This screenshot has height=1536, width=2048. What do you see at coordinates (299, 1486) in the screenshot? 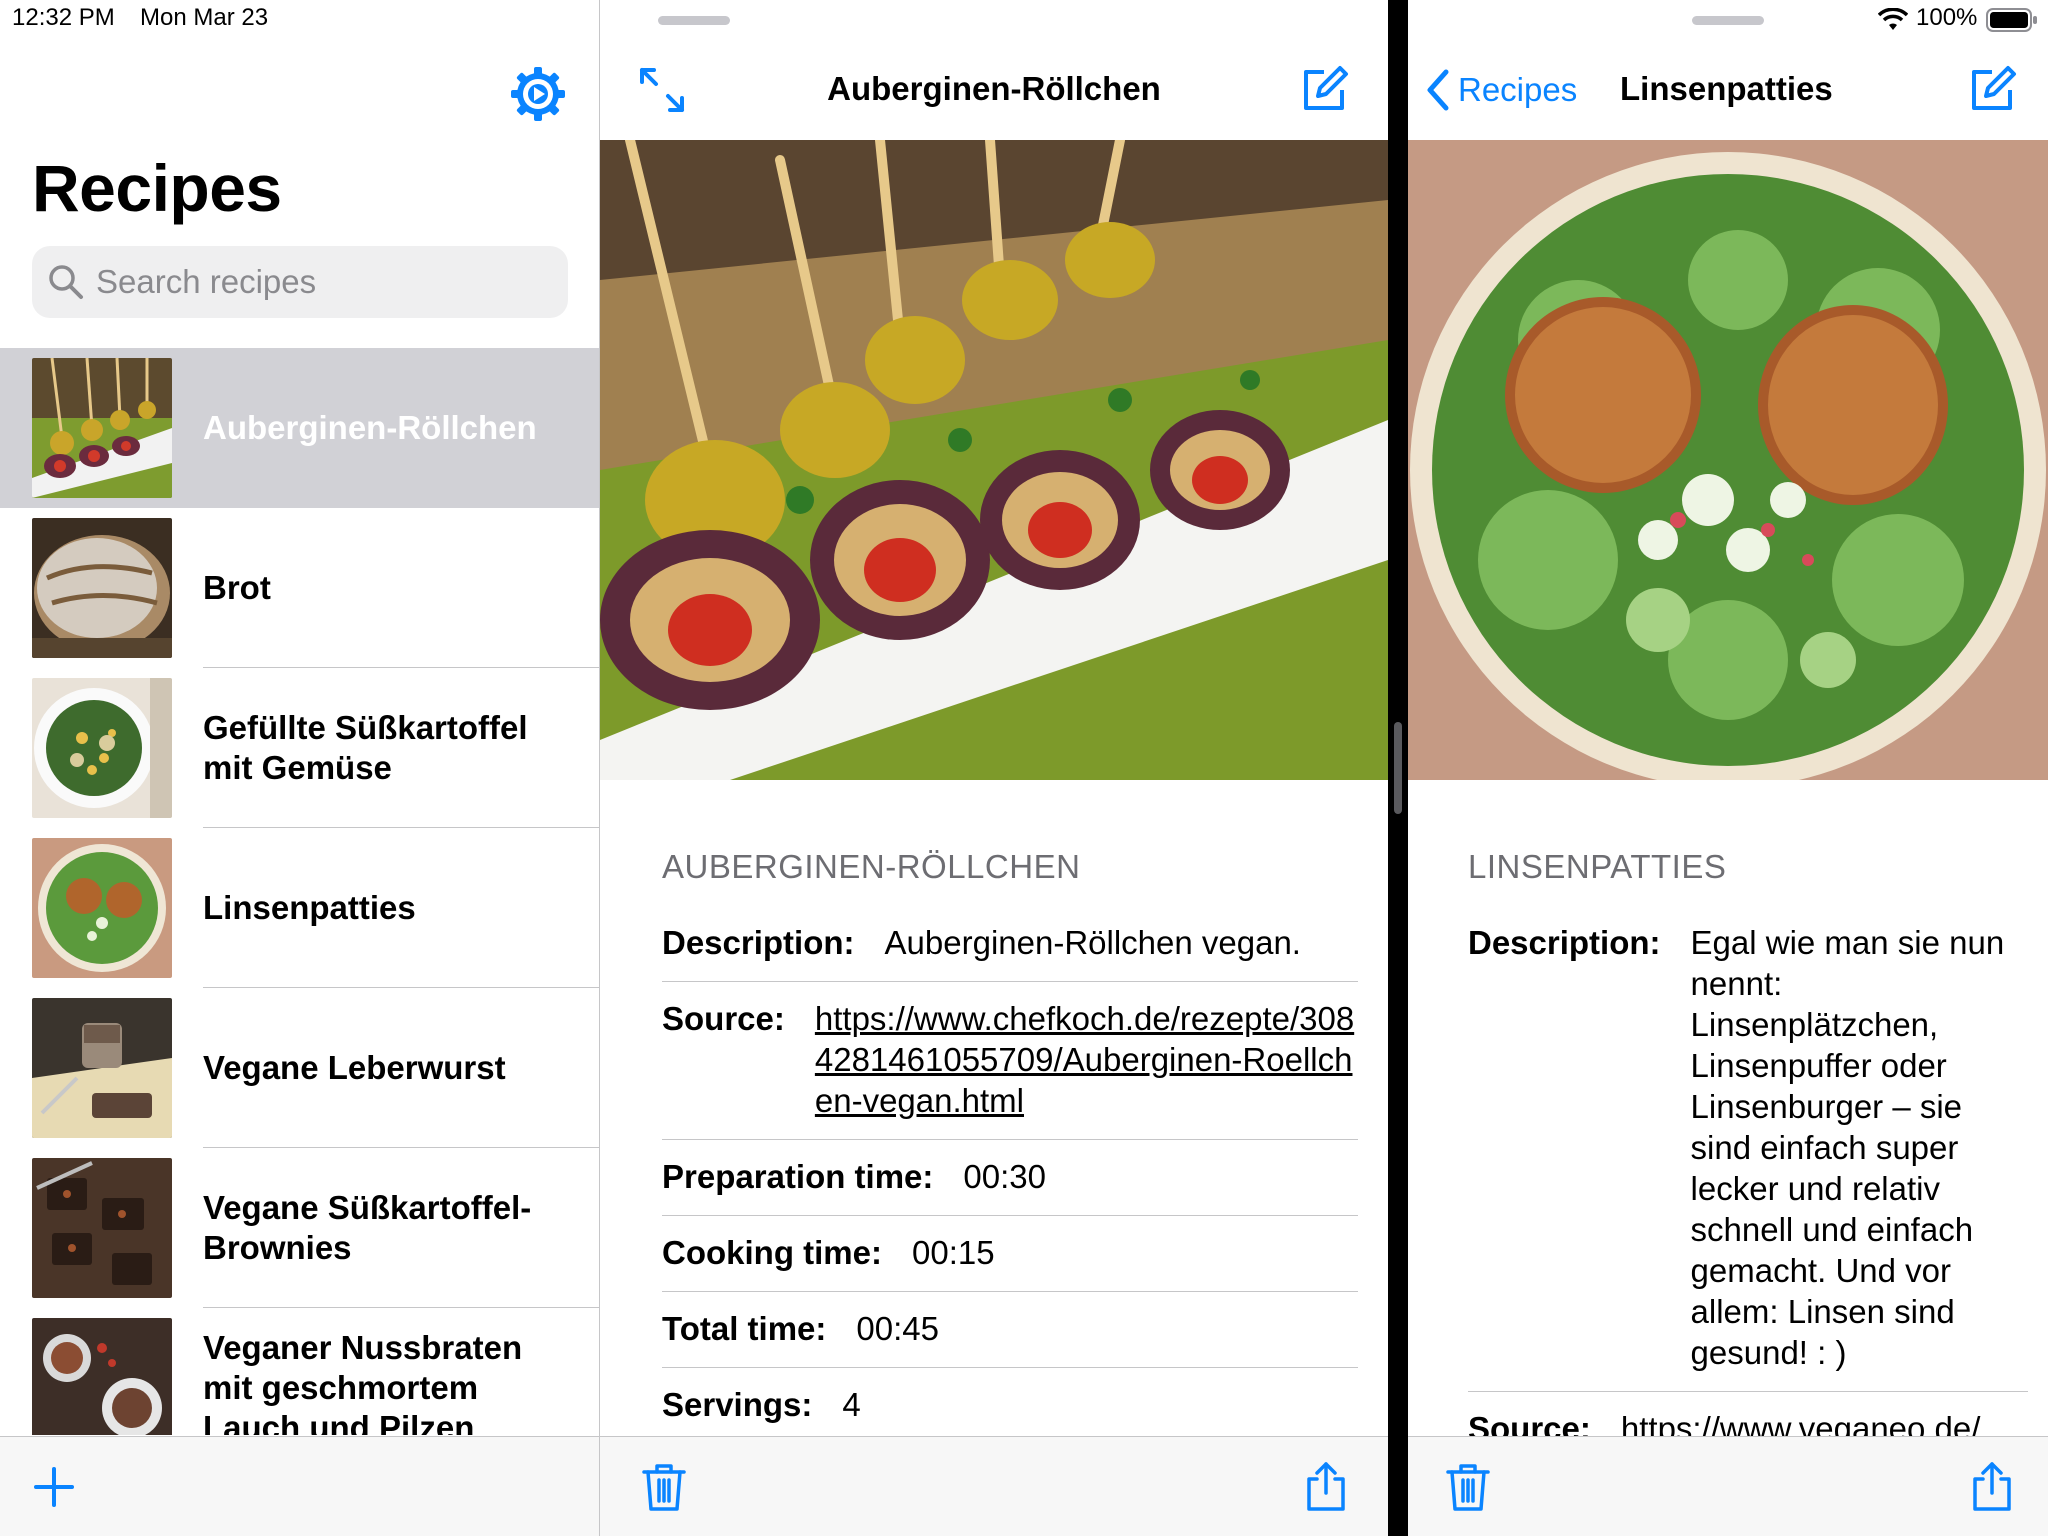
I see `sidebar-toolbar` at bounding box center [299, 1486].